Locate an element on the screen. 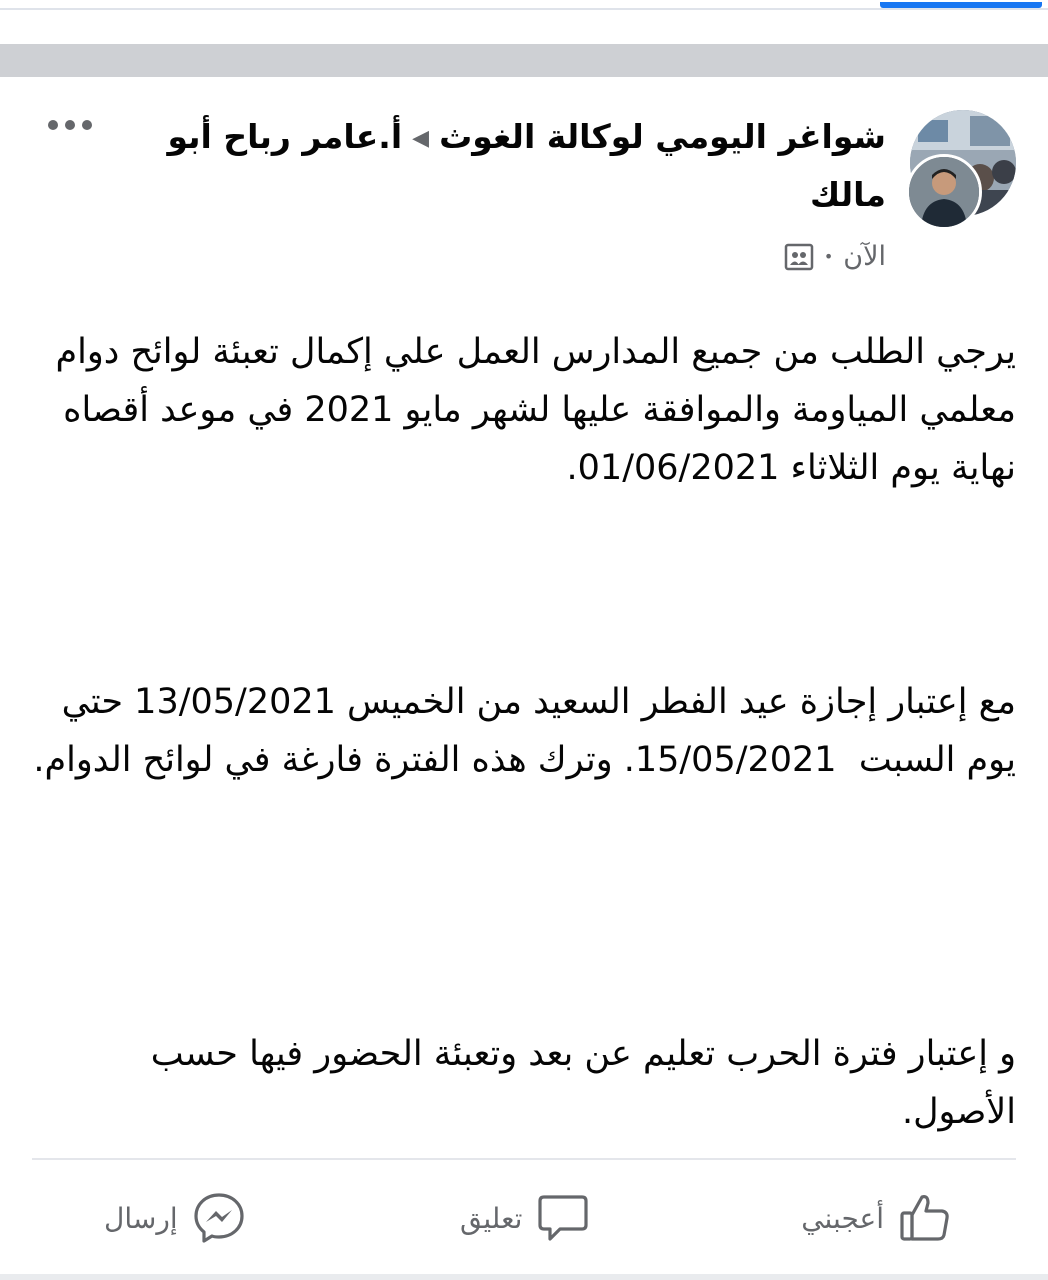 The image size is (1048, 1280). post-bottom-edge is located at coordinates (524, 1277).